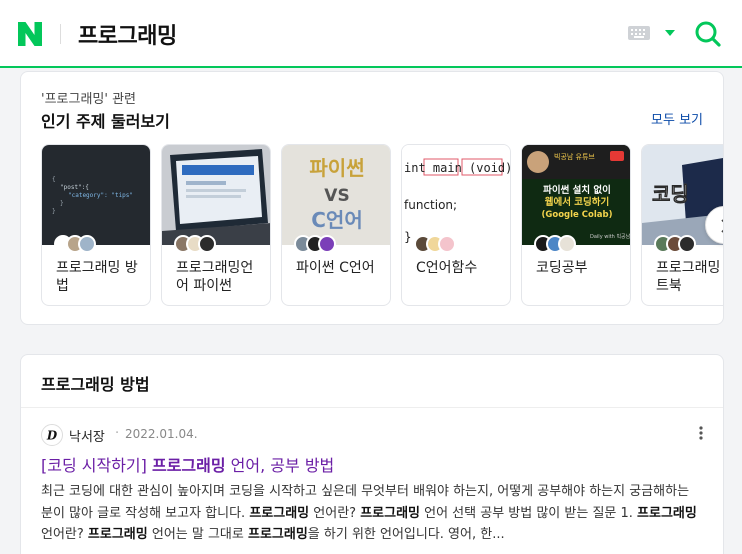 Image resolution: width=742 pixels, height=554 pixels. I want to click on topic-tile: 파이썬 VS C언어 파이썬 C언어, so click(336, 225).